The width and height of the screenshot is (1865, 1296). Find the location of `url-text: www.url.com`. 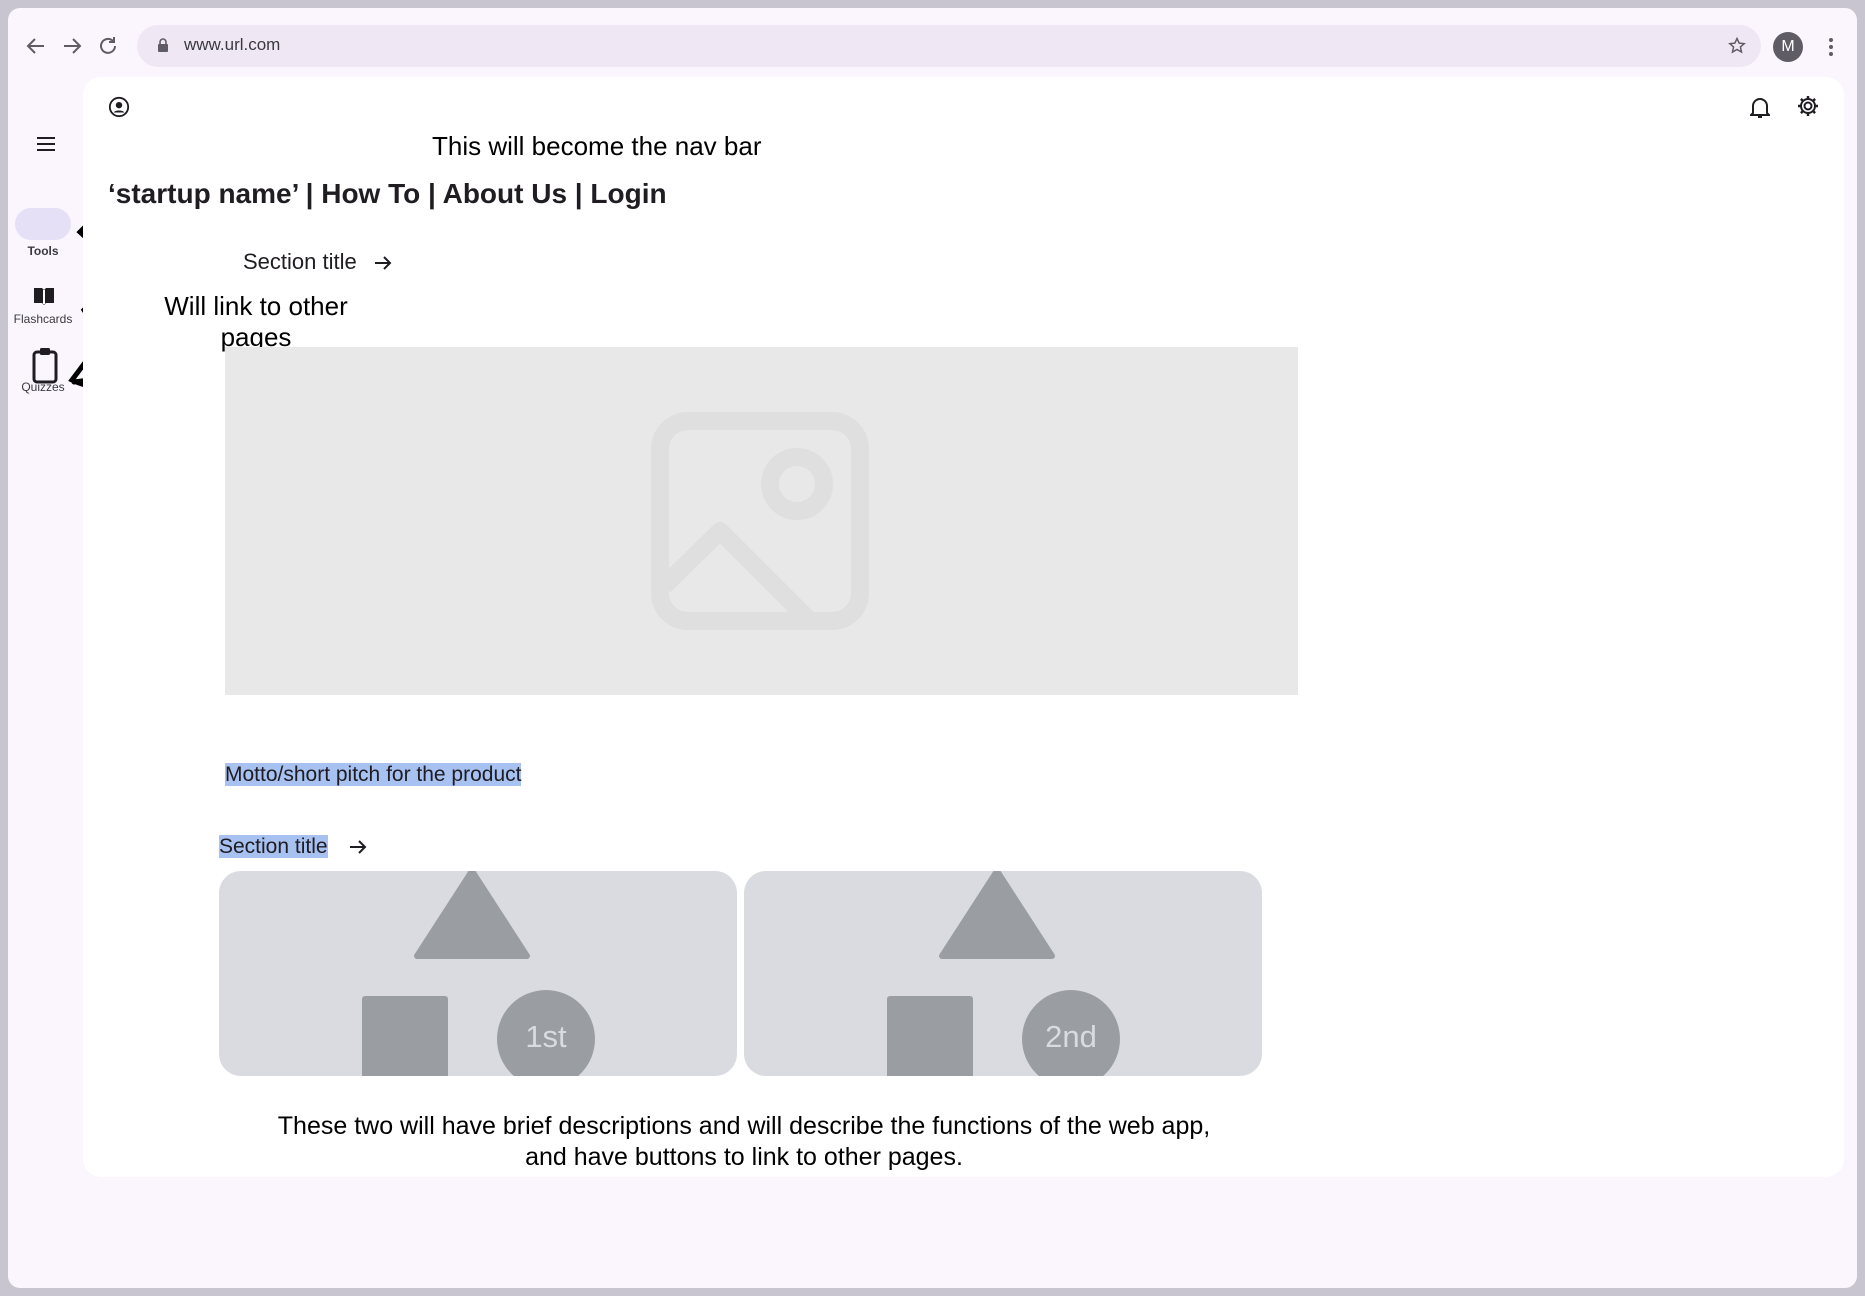

url-text: www.url.com is located at coordinates (232, 44).